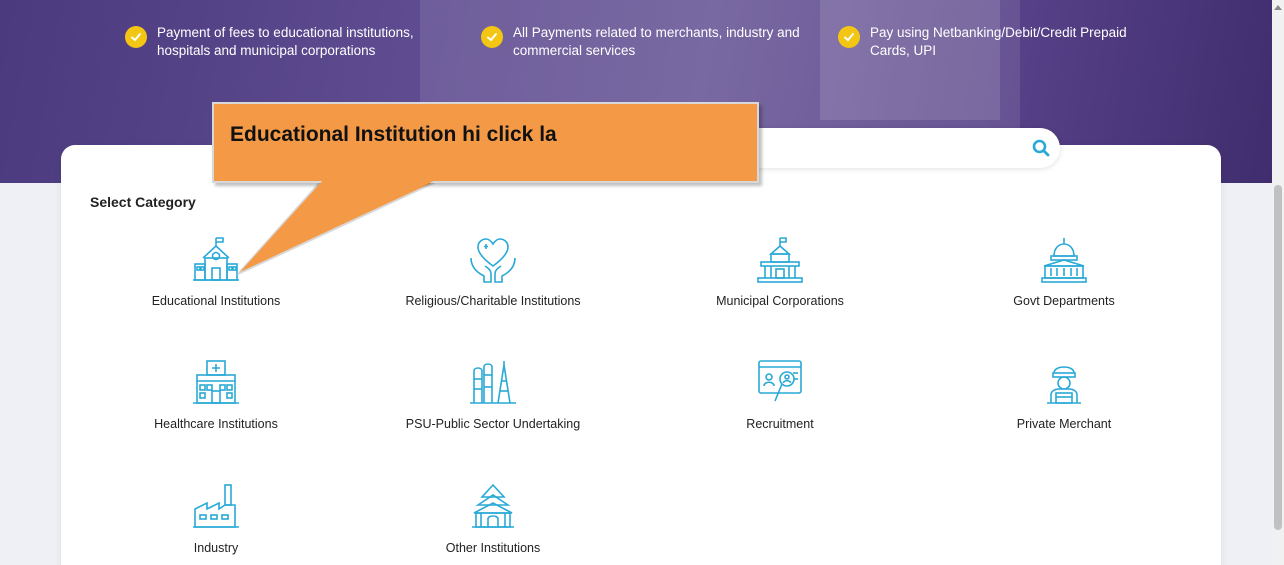  I want to click on category-recruitment: Recruitment, so click(780, 395).